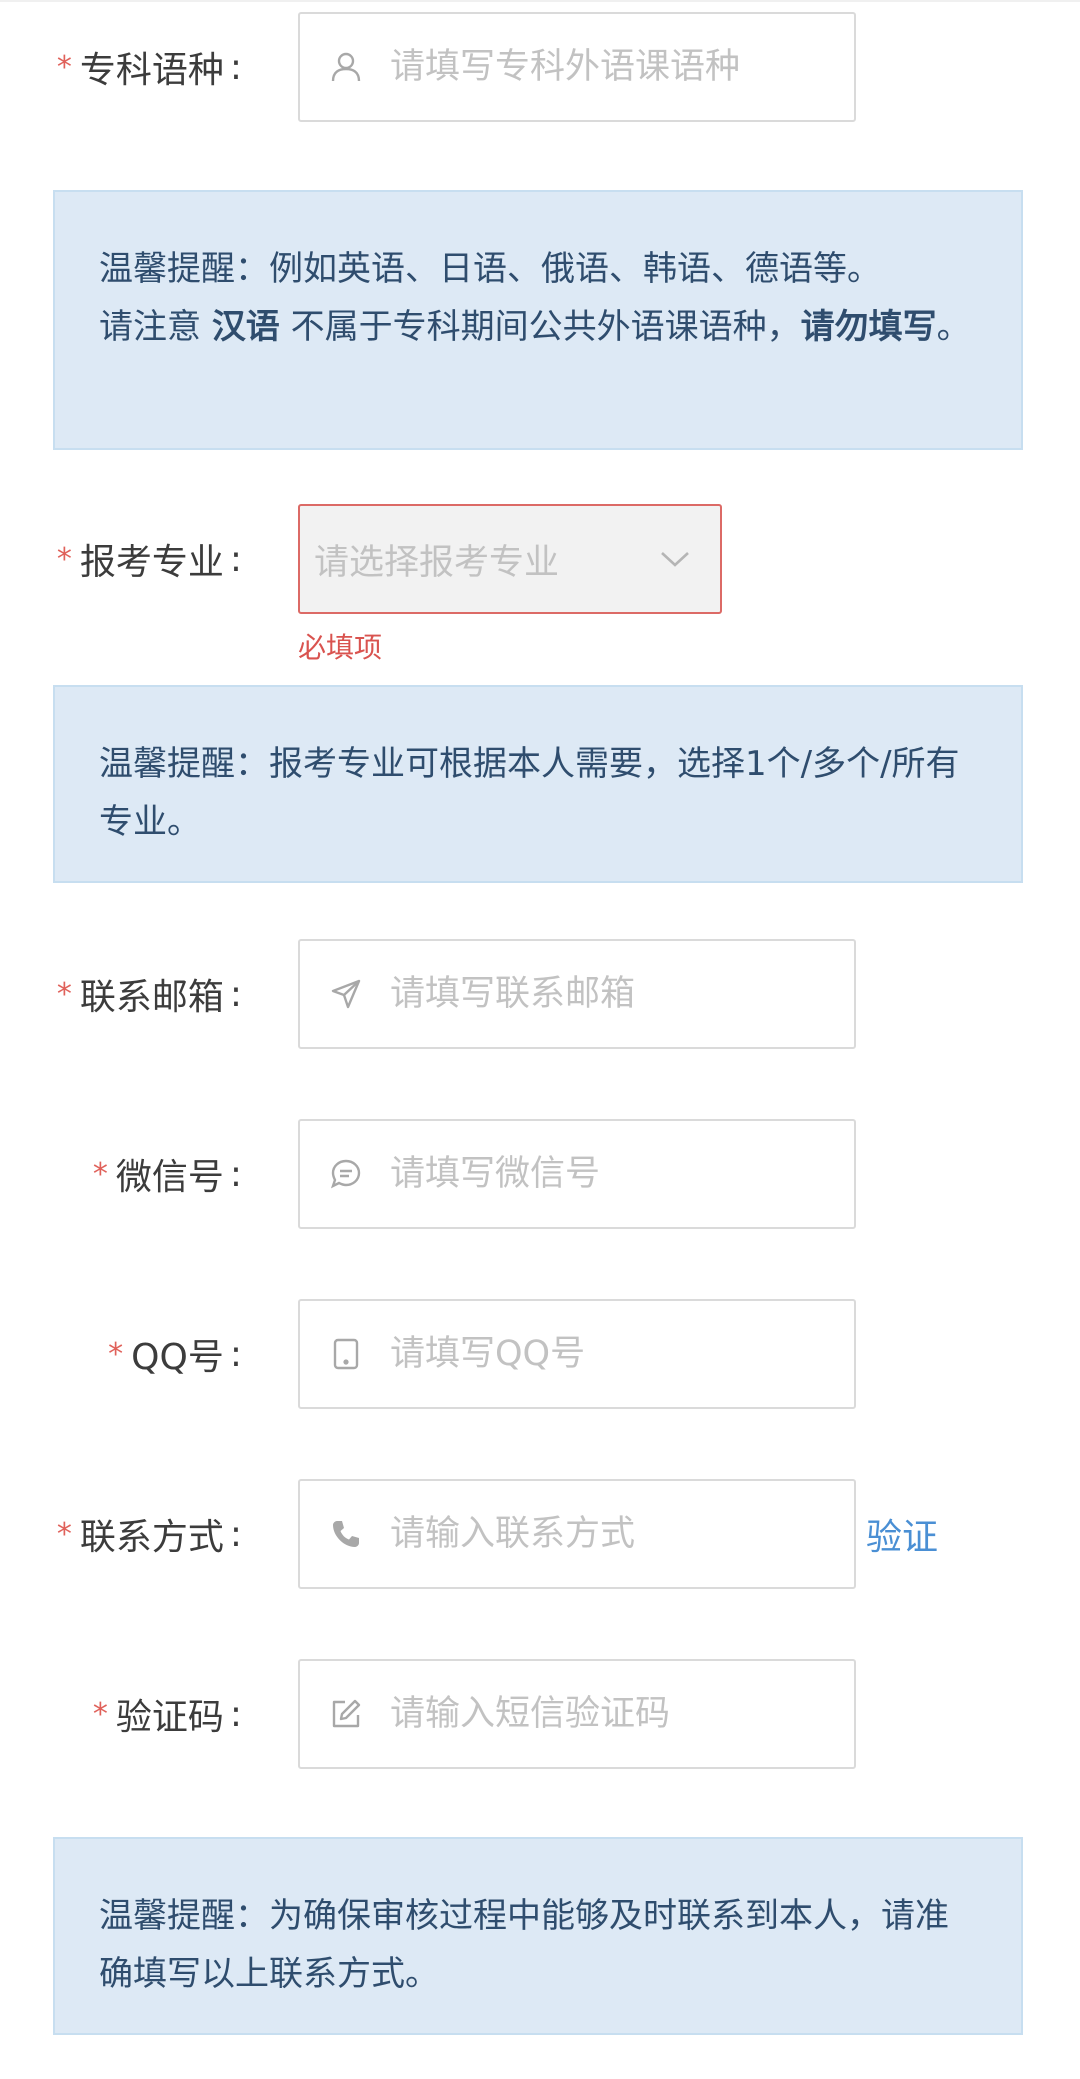 This screenshot has height=2079, width=1080. Describe the element at coordinates (151, 1537) in the screenshot. I see `phone-label-text: 联系方式` at that location.